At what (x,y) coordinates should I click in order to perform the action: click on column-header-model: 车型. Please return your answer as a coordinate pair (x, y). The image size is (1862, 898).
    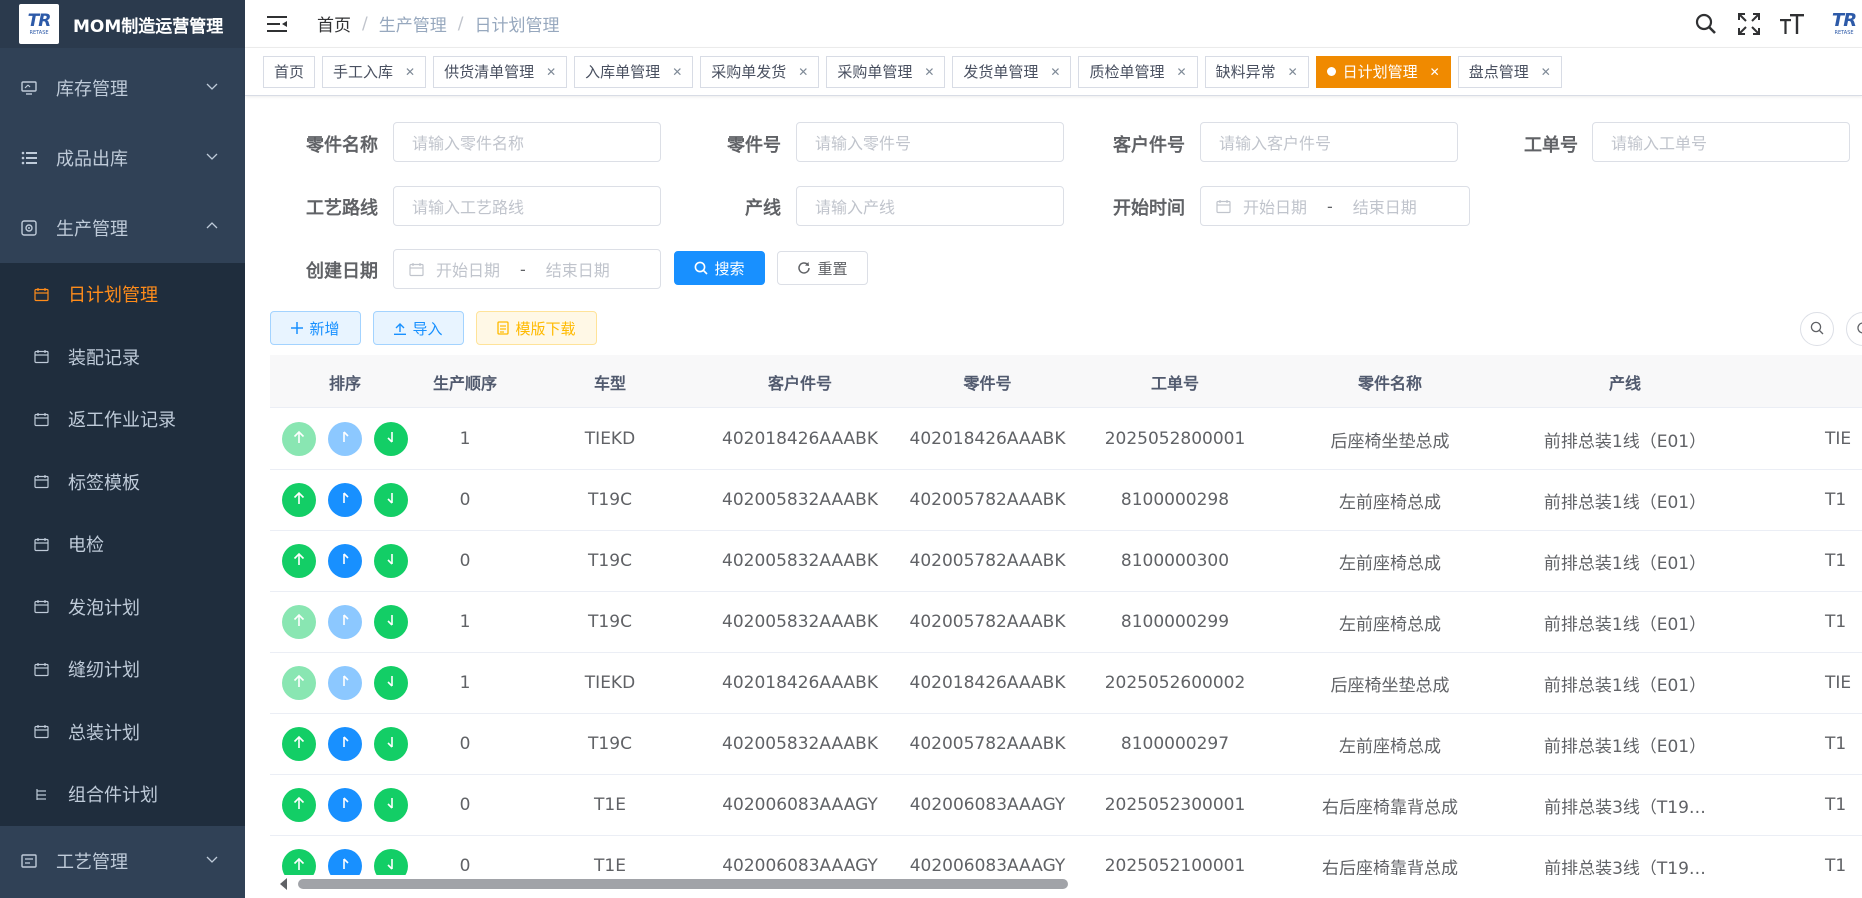
    Looking at the image, I should click on (609, 383).